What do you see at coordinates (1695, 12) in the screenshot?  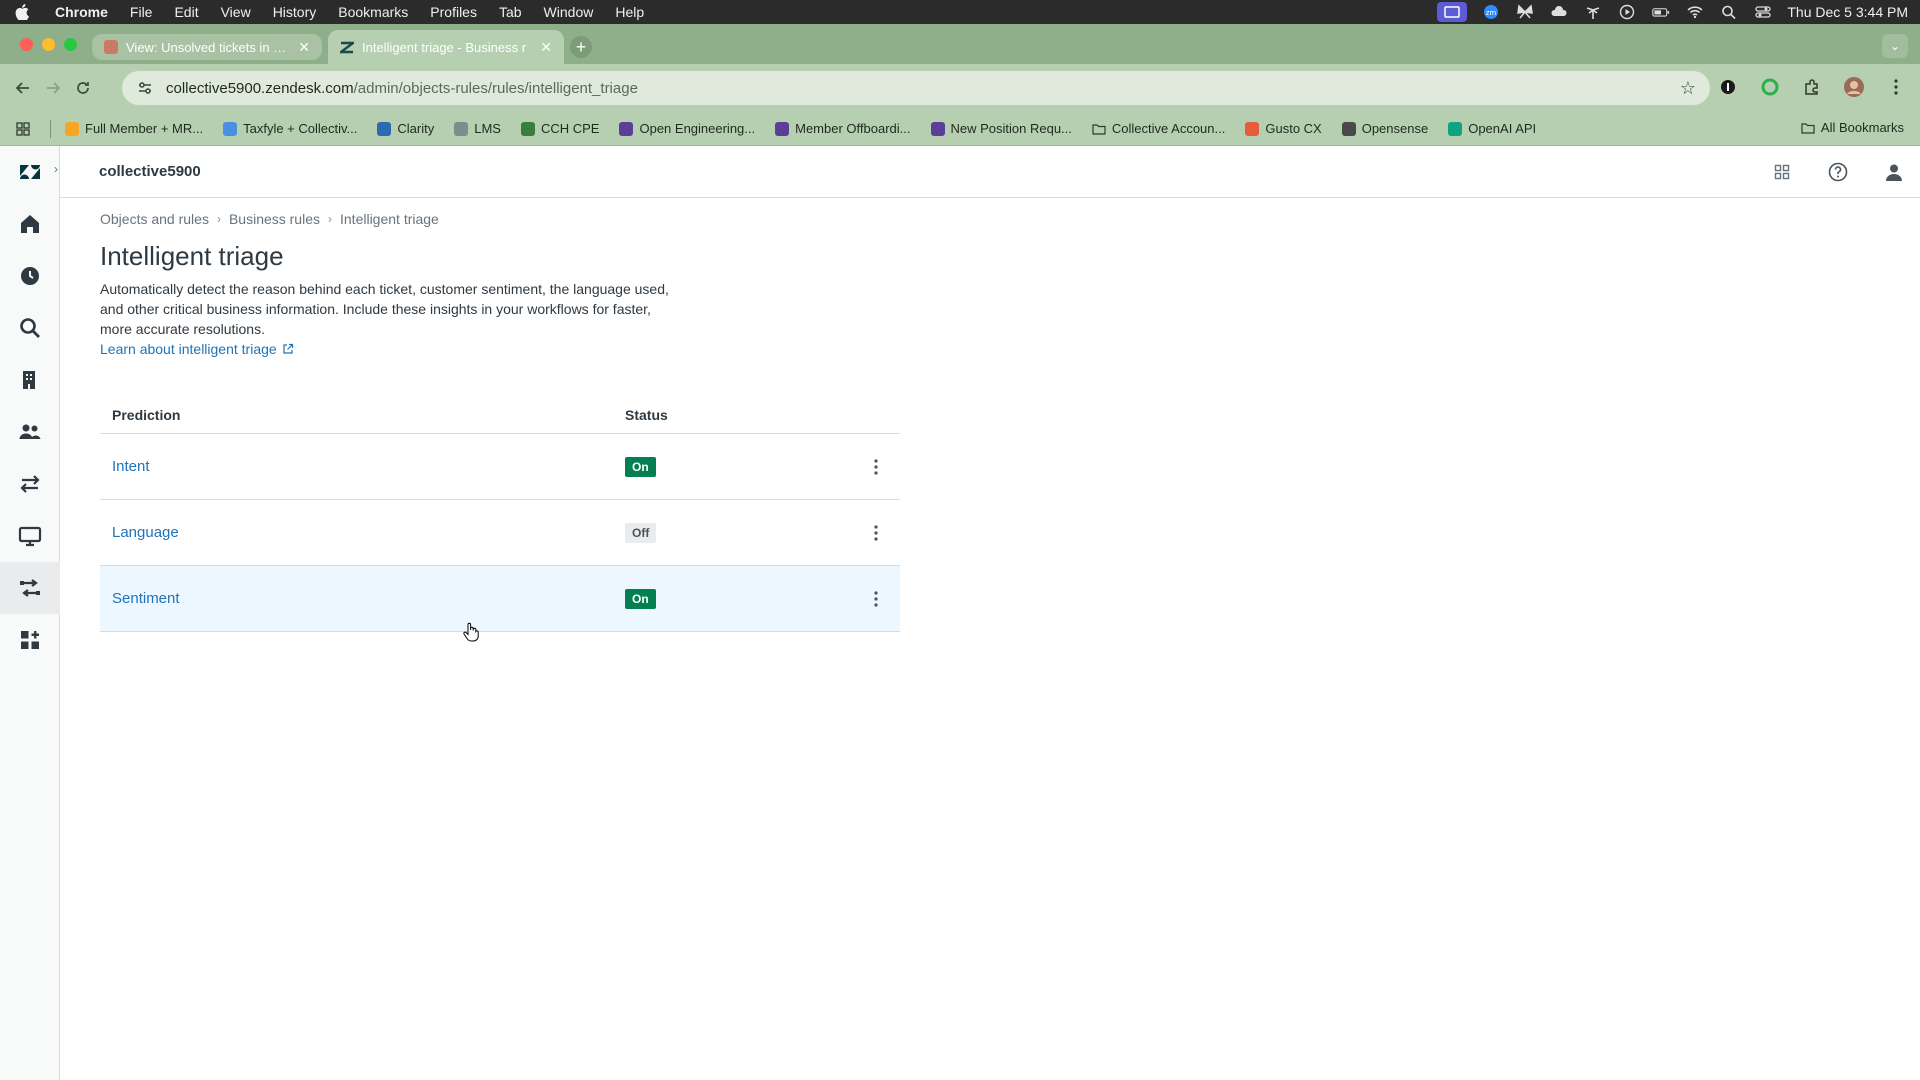 I see `wifi-icon` at bounding box center [1695, 12].